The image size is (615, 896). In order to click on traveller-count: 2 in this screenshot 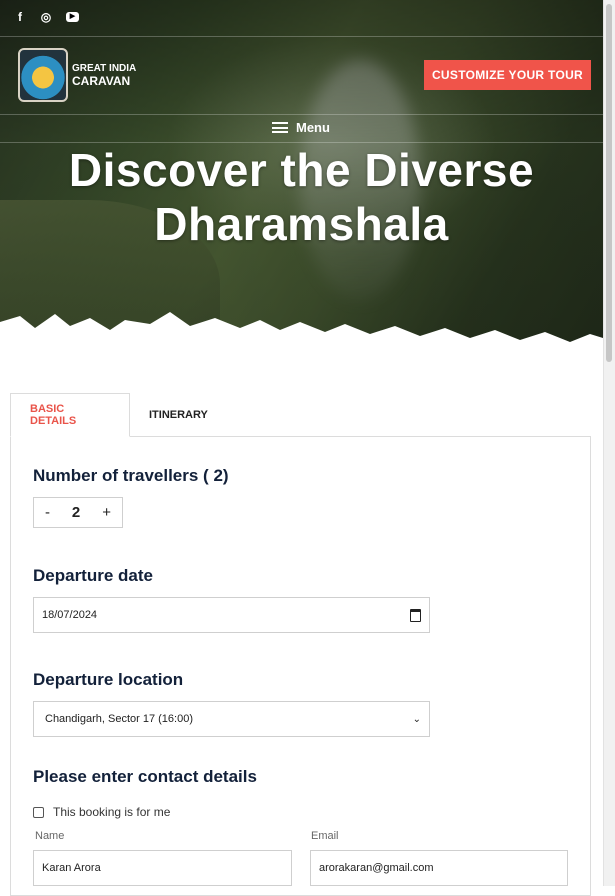, I will do `click(76, 512)`.